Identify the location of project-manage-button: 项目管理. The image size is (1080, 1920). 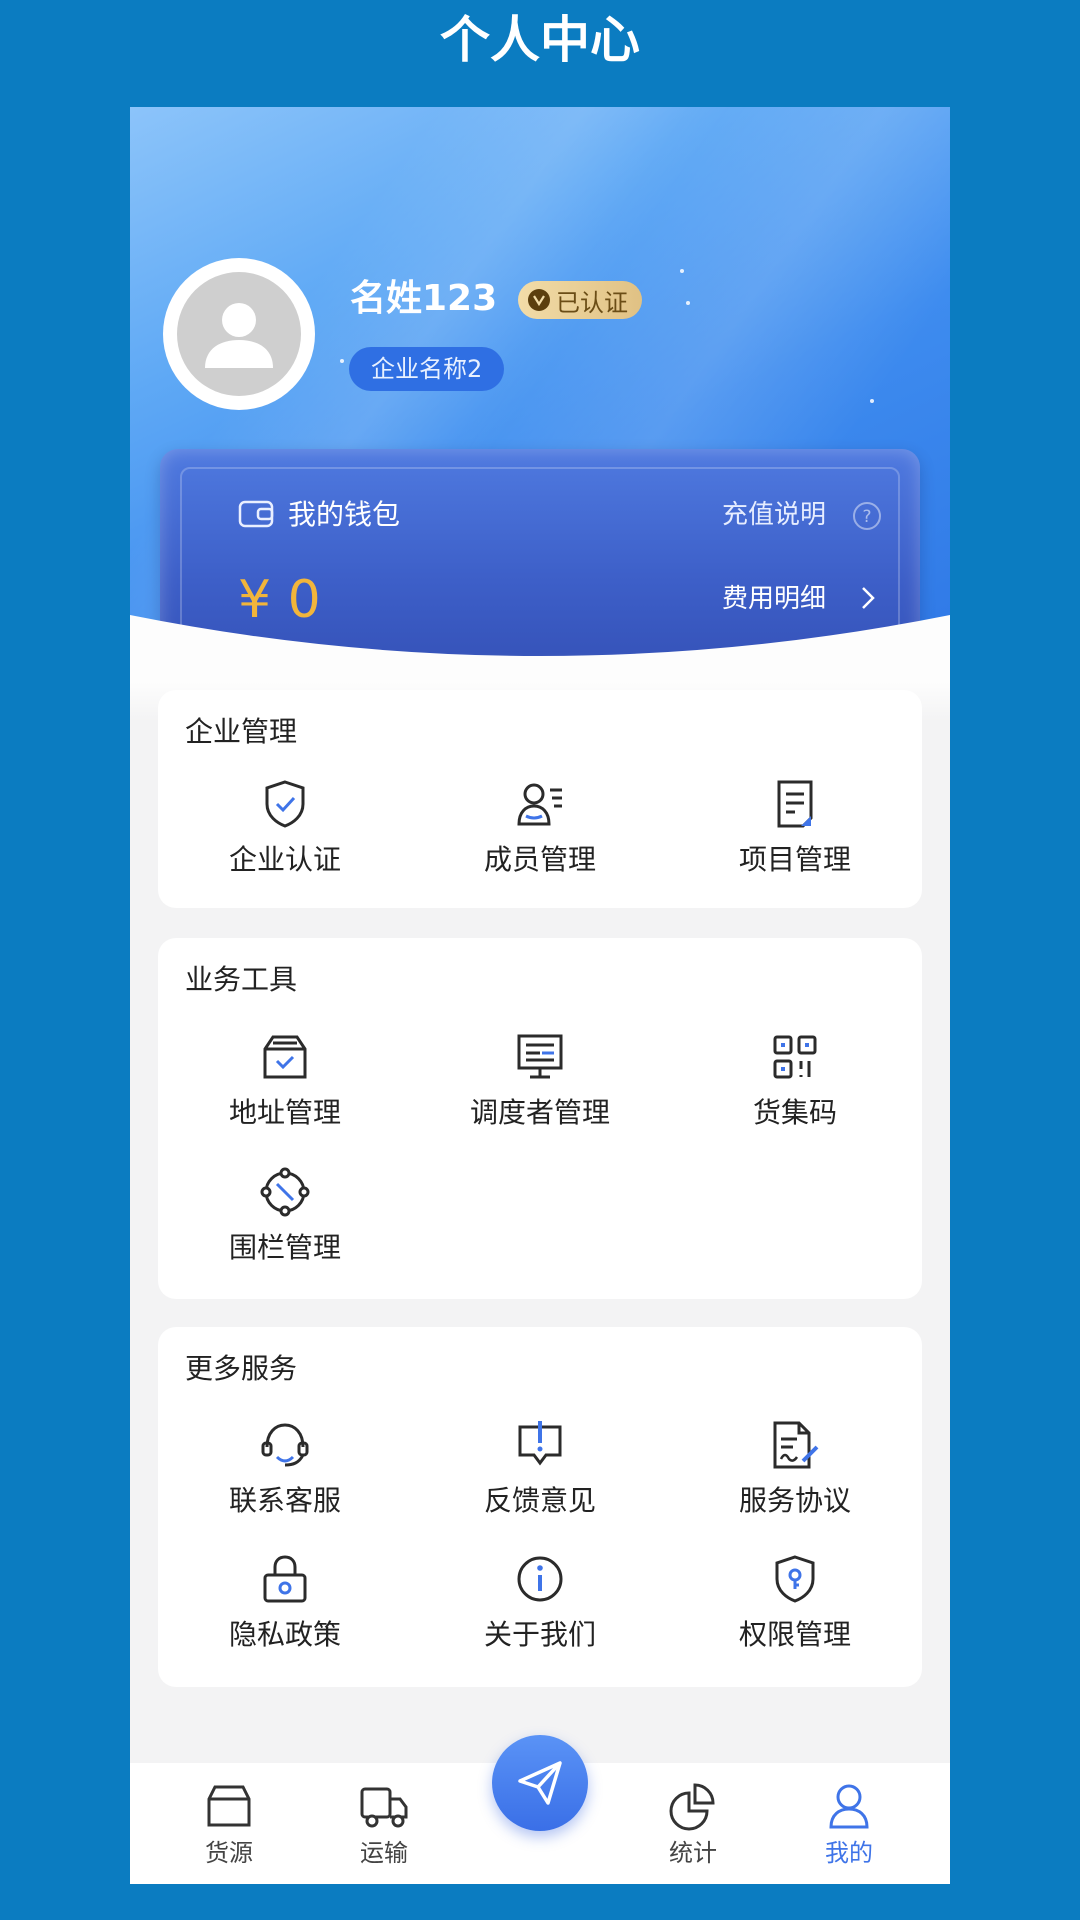
(795, 829).